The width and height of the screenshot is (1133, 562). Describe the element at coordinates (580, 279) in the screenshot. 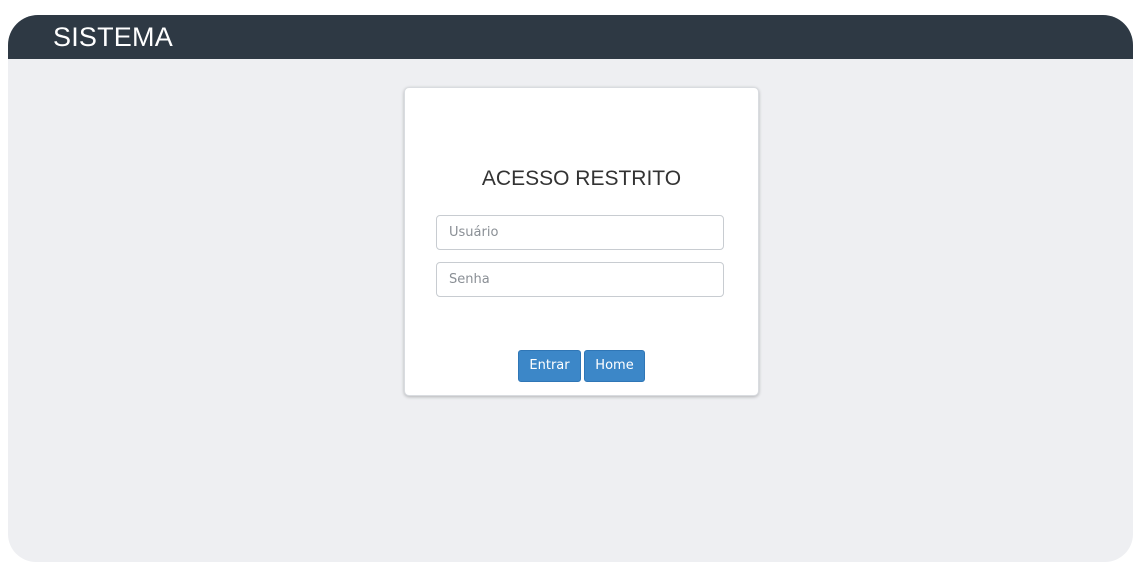

I see `password-input` at that location.